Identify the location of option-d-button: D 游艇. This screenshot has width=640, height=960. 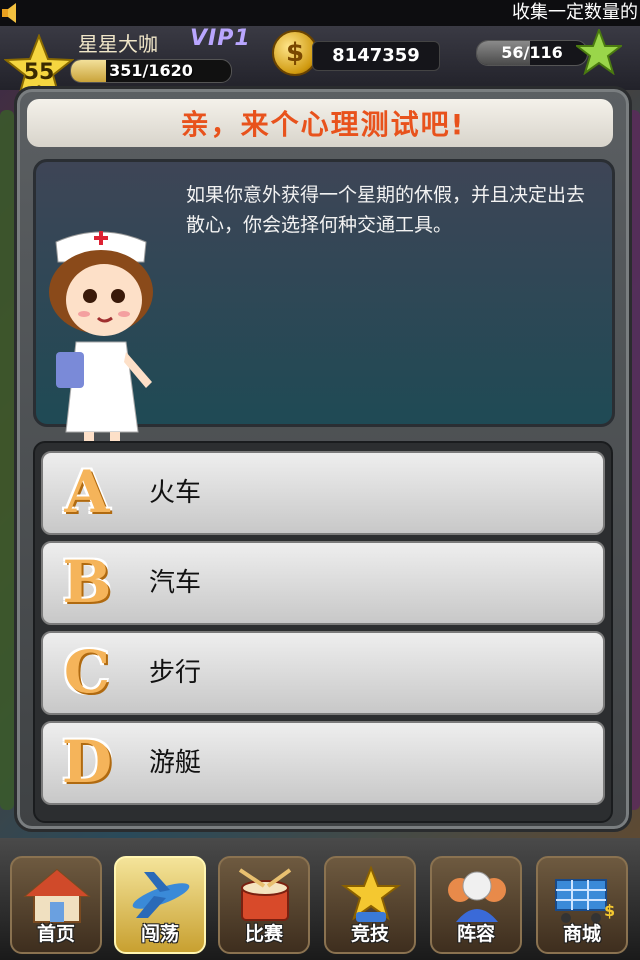
(323, 763).